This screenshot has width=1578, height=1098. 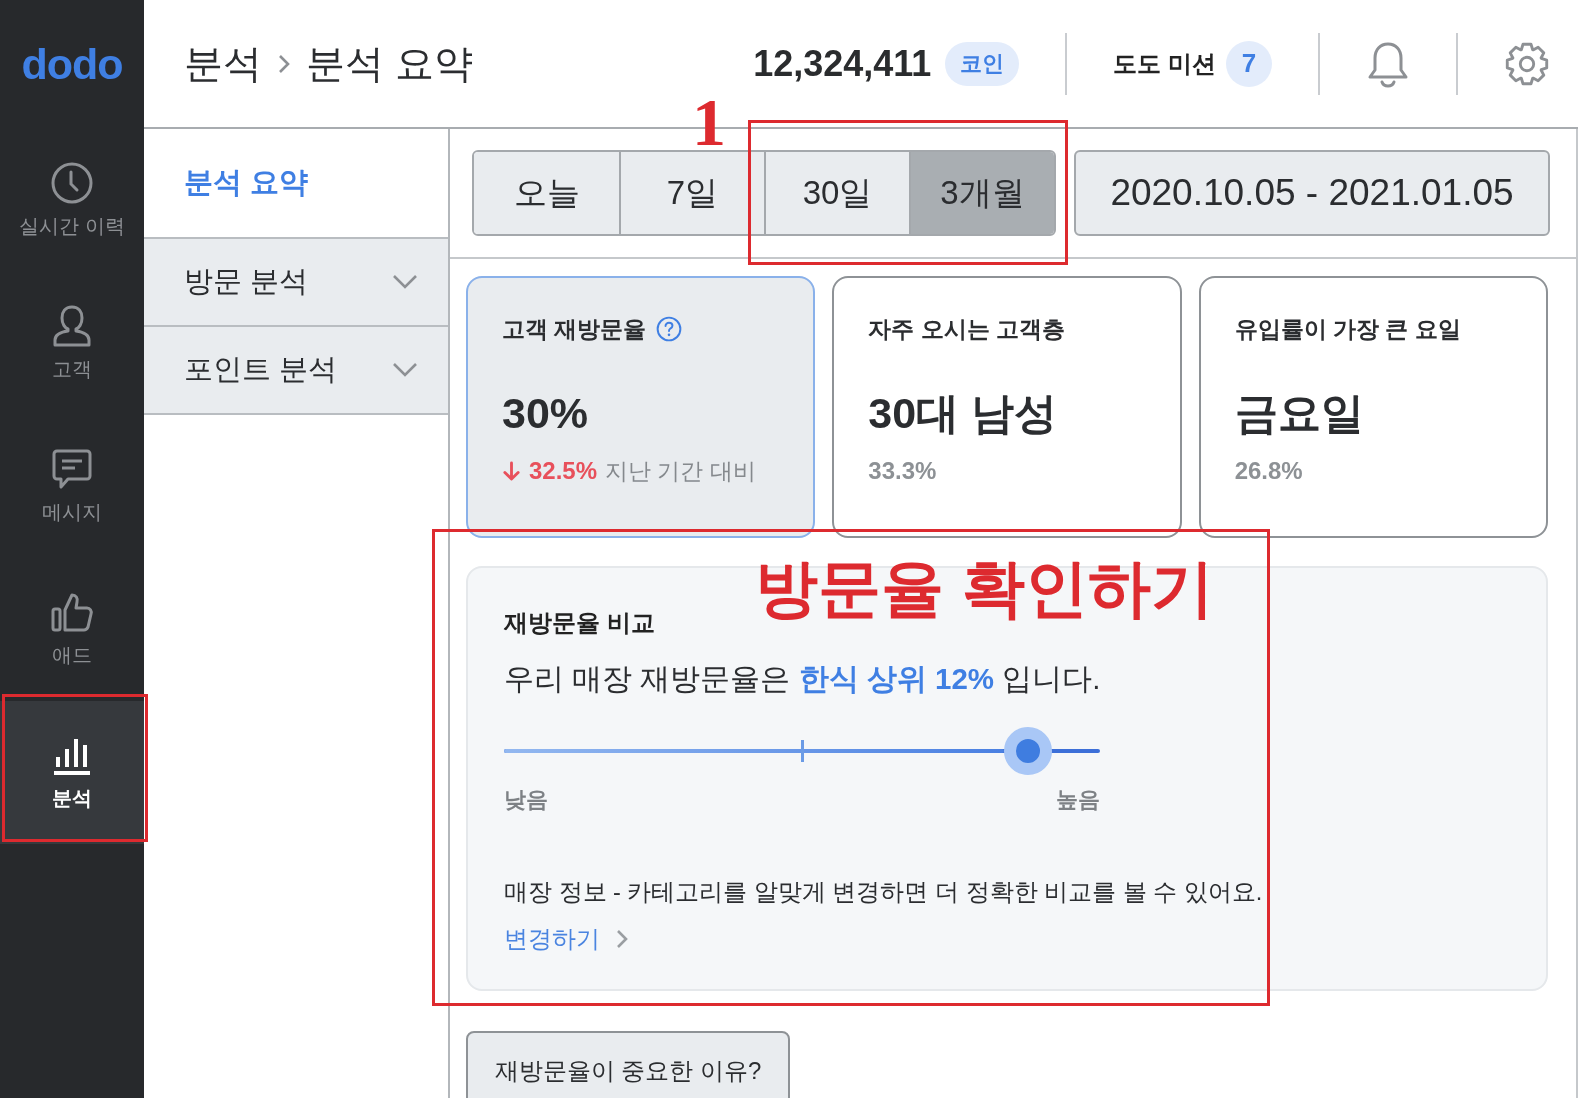 What do you see at coordinates (1164, 63) in the screenshot?
I see `mission-label: 도도 미션` at bounding box center [1164, 63].